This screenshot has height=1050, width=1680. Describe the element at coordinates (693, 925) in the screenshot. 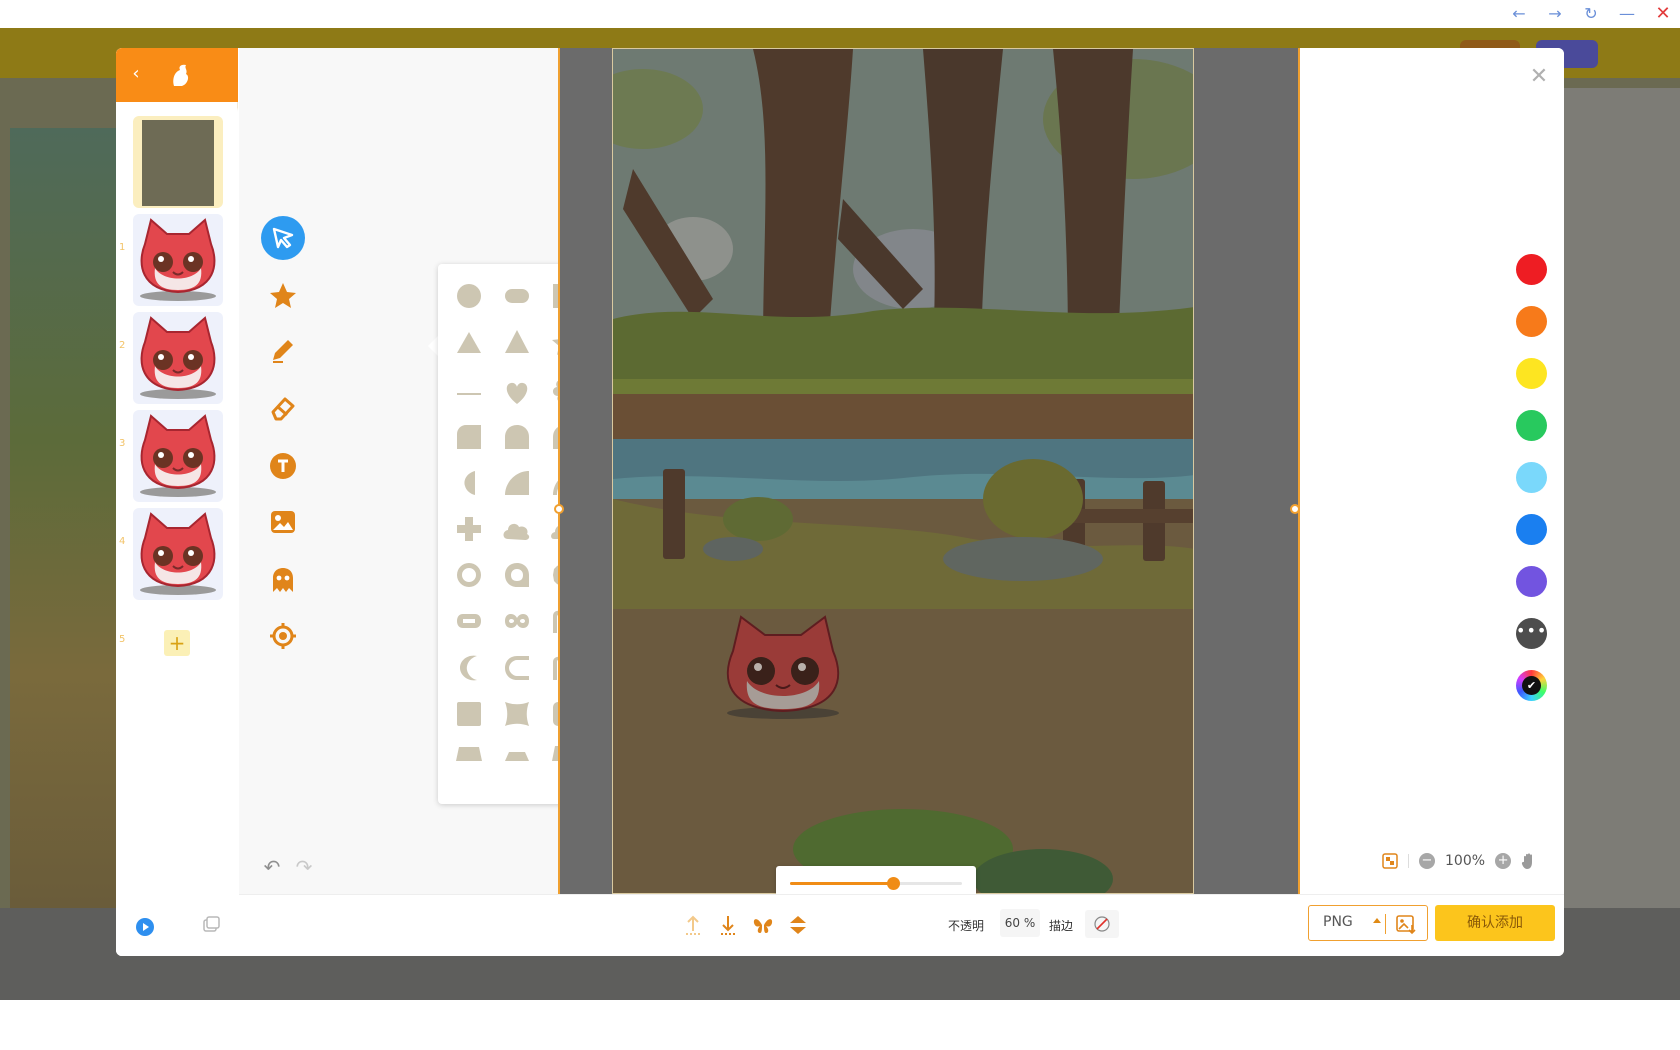

I see `bring-forward-button` at that location.